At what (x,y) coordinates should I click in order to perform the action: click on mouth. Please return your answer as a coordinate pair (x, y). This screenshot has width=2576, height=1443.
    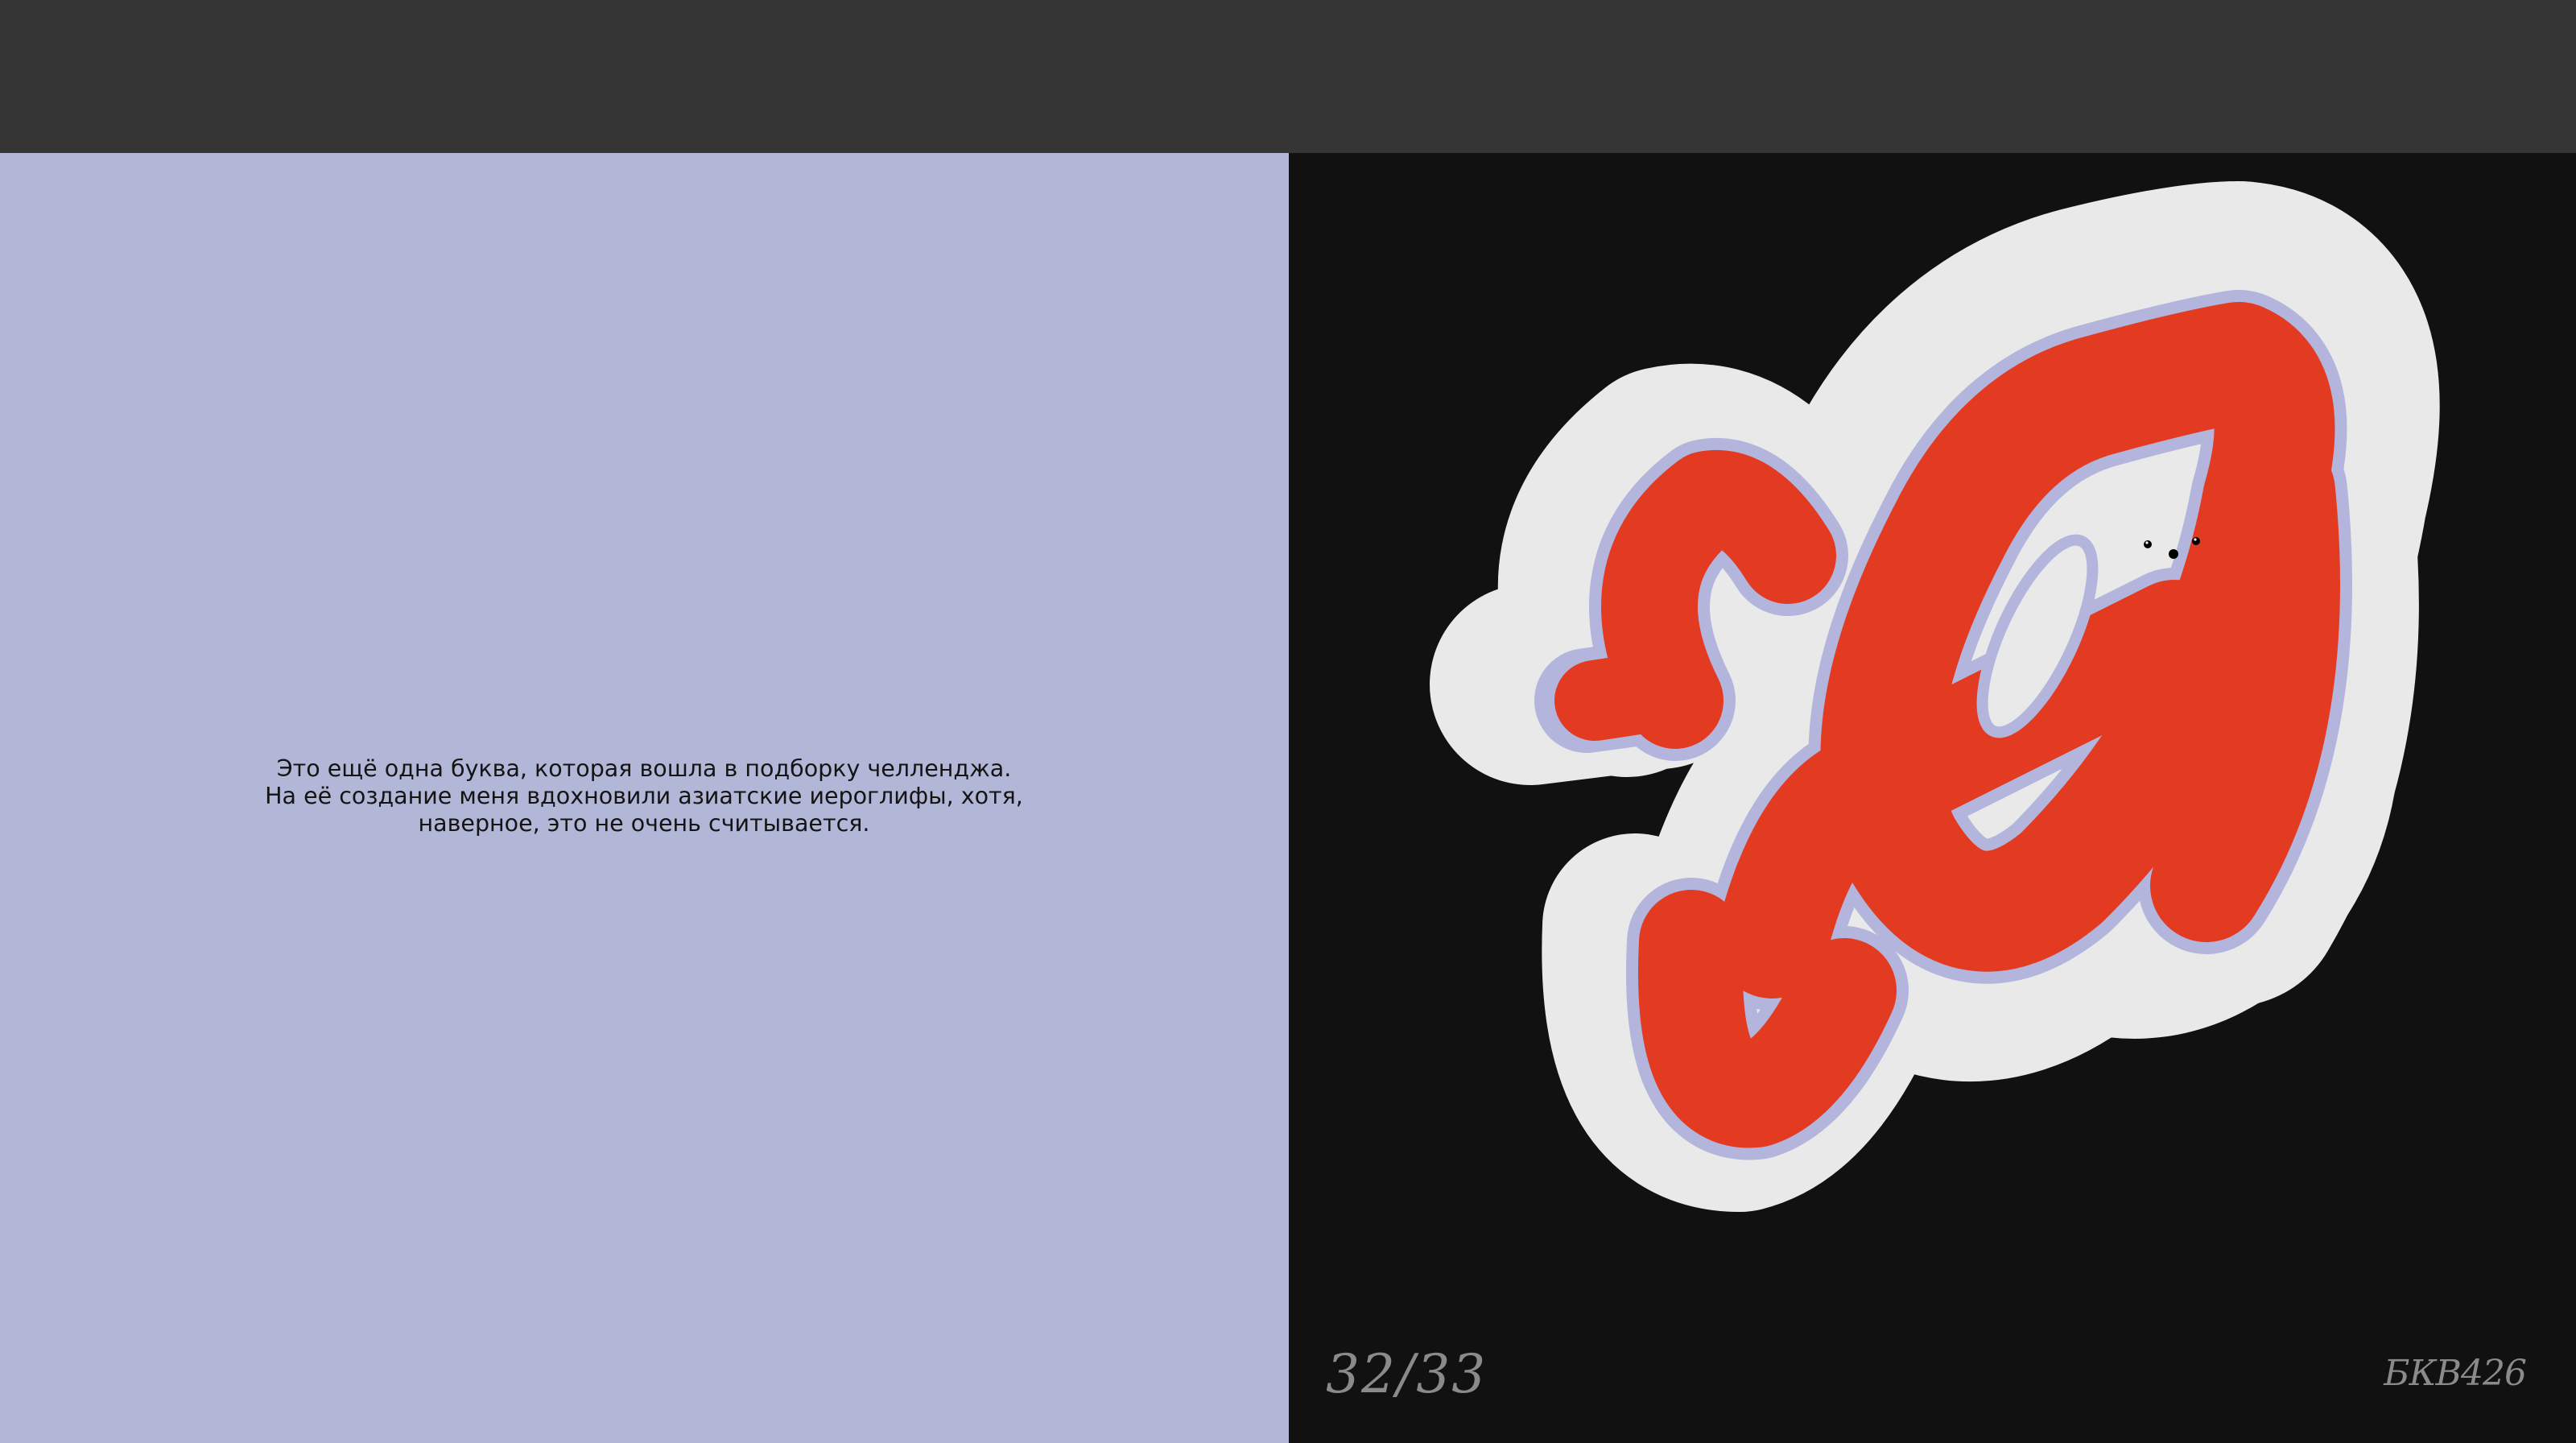
    Looking at the image, I should click on (2173, 554).